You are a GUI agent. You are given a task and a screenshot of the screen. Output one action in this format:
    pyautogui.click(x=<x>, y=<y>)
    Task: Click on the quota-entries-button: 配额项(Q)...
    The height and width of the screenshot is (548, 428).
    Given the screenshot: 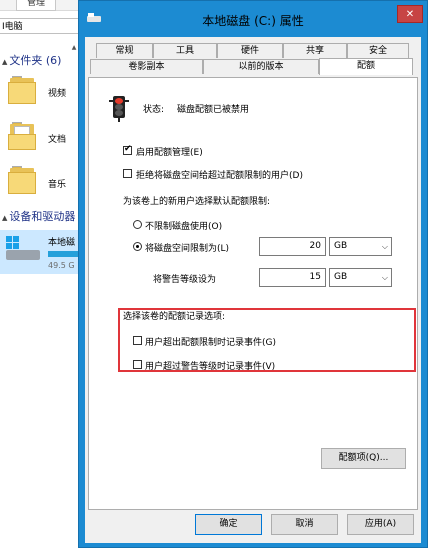 What is the action you would take?
    pyautogui.click(x=363, y=458)
    